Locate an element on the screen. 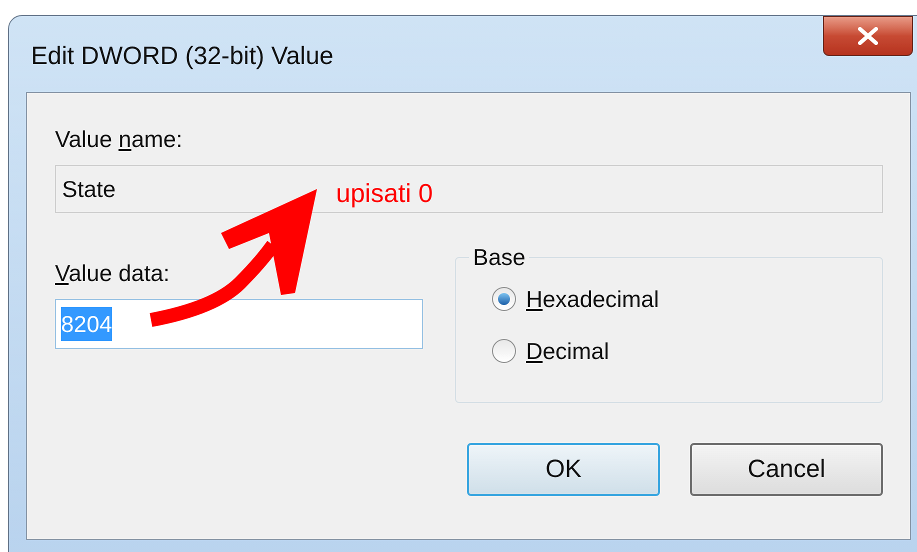 This screenshot has width=917, height=552. field-label: Value name: is located at coordinates (119, 139).